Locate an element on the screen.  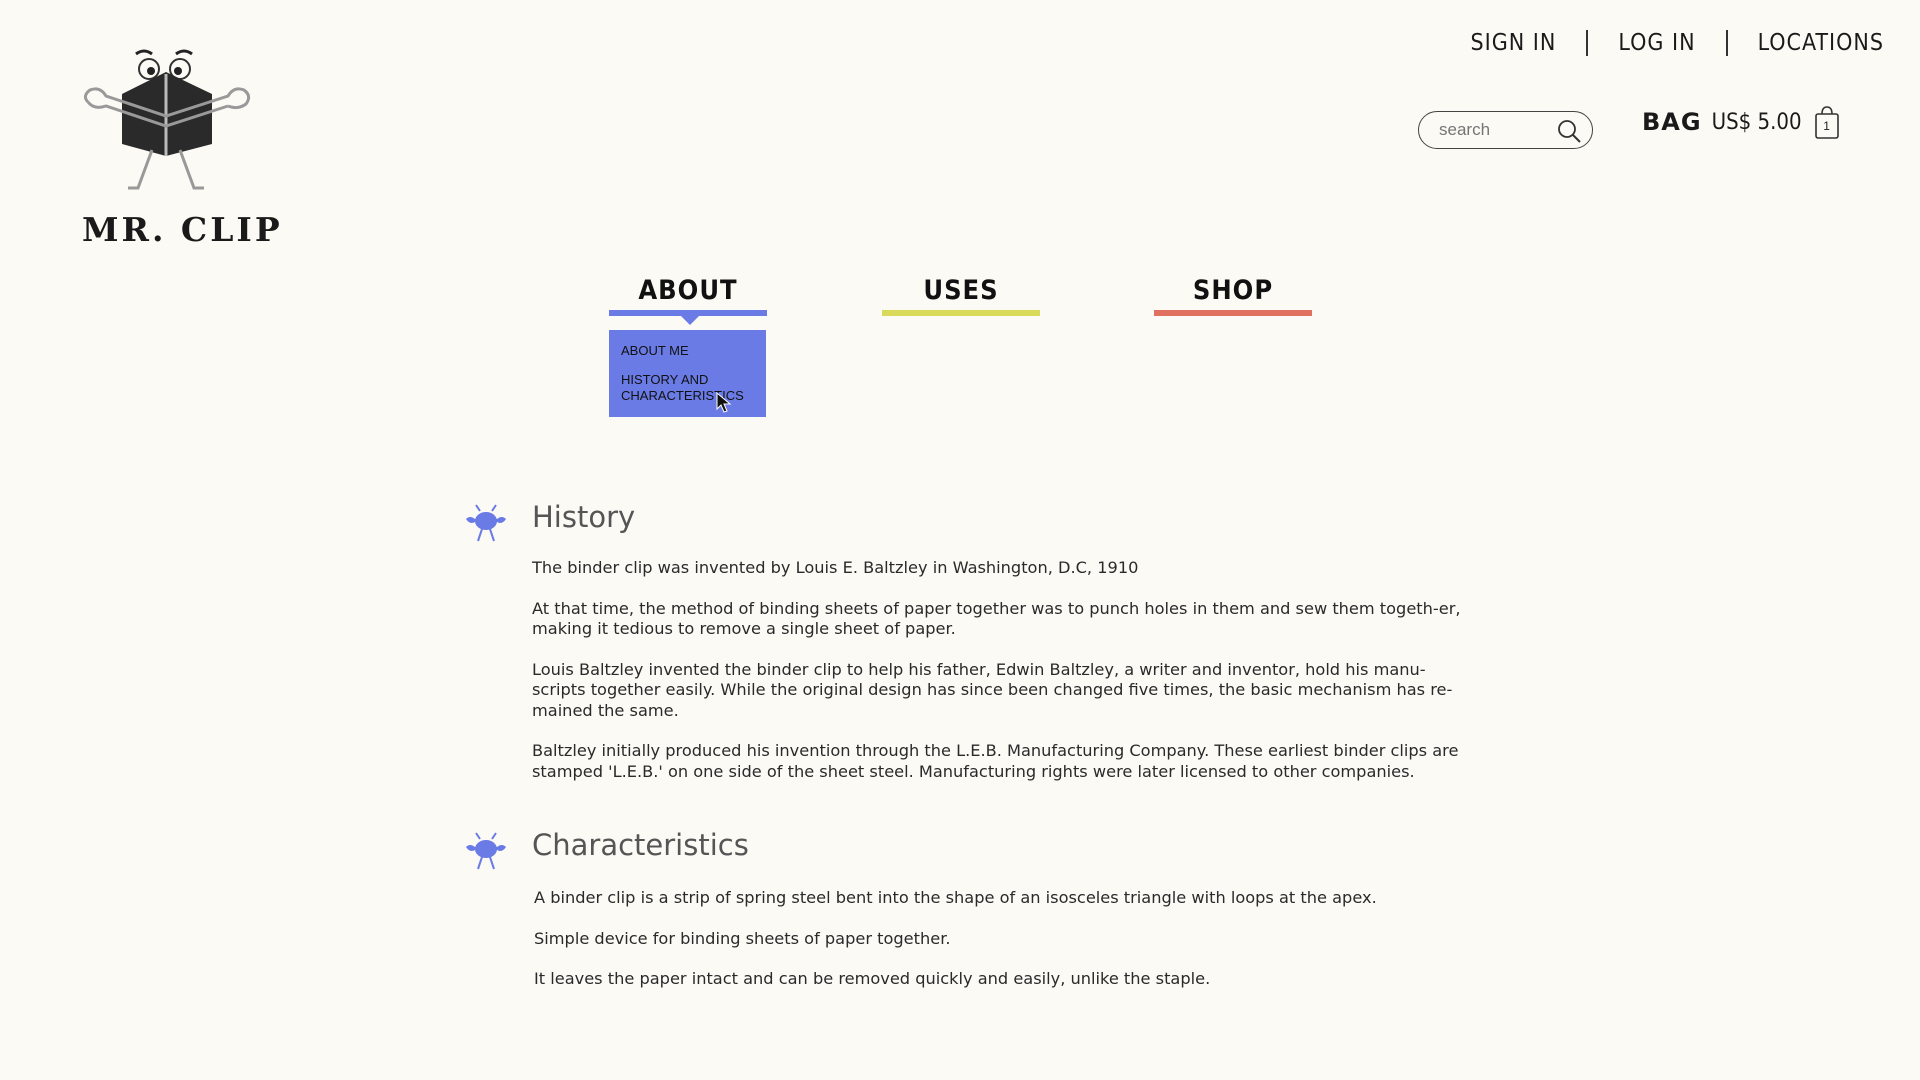
log-in-link: LOG IN is located at coordinates (1656, 43).